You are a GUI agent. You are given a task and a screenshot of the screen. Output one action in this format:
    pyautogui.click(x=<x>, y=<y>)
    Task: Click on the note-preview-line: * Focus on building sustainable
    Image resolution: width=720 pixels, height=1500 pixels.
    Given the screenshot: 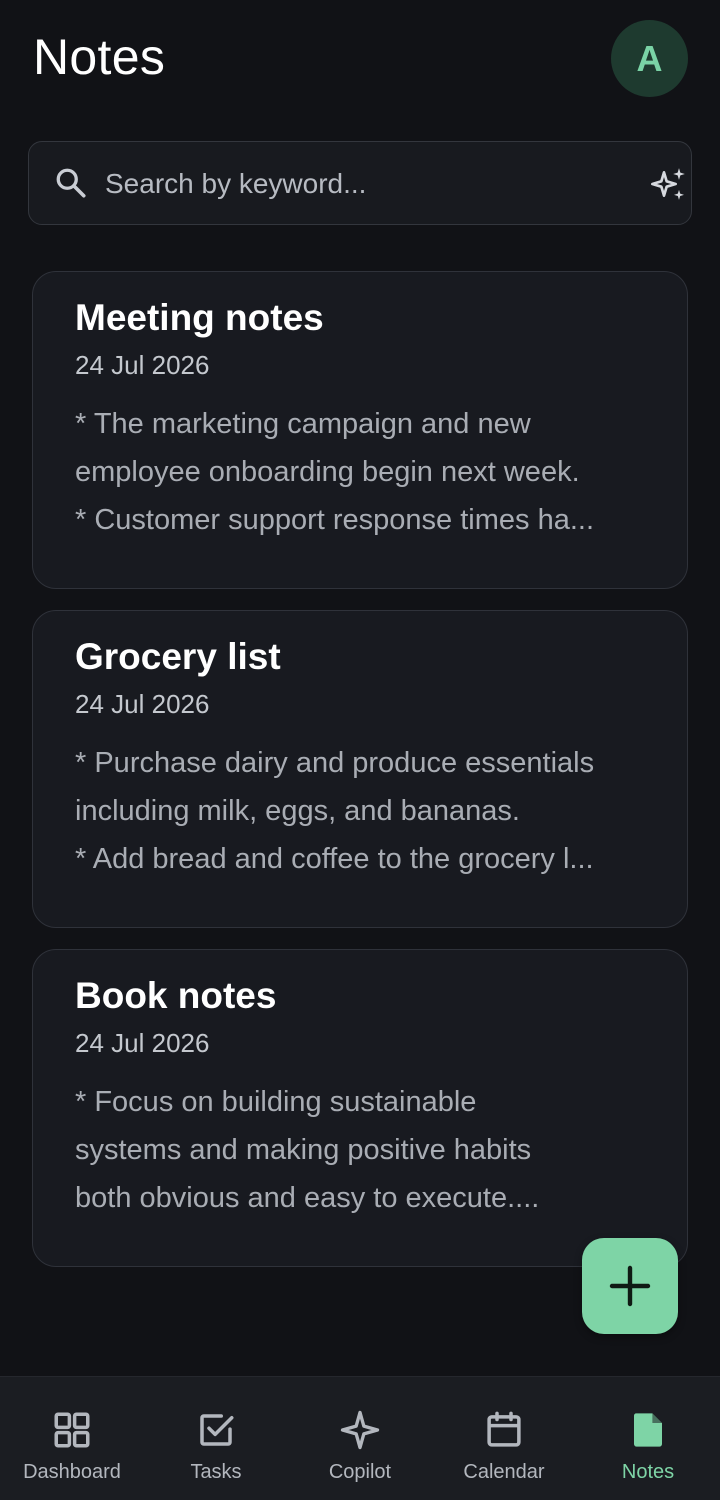 What is the action you would take?
    pyautogui.click(x=276, y=1102)
    